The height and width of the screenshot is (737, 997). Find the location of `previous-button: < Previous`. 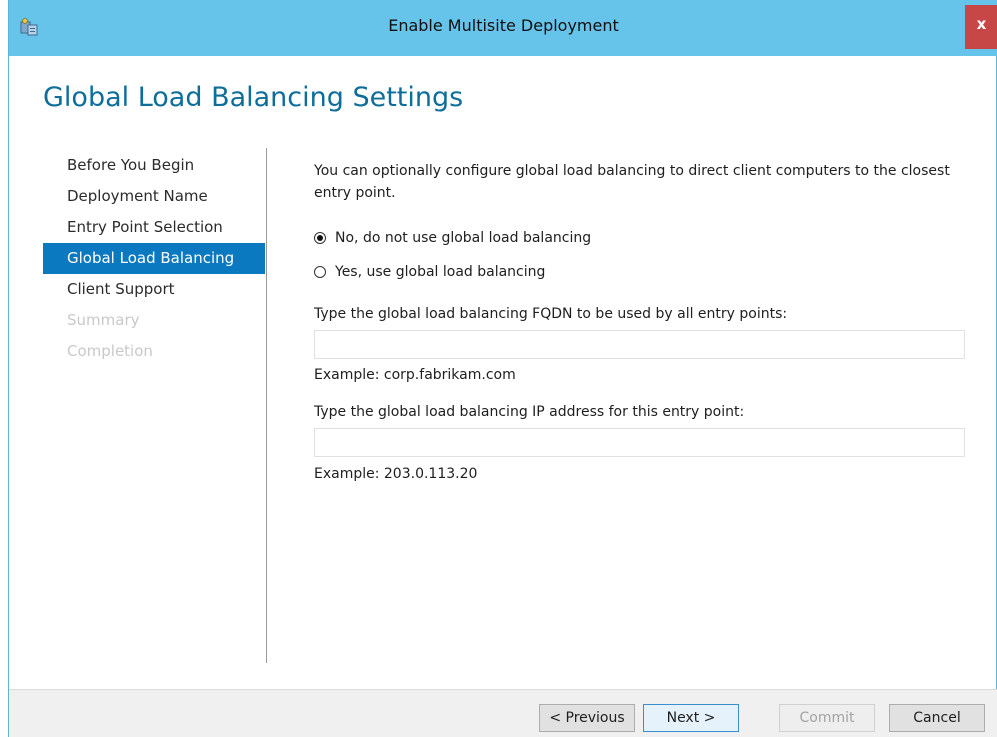

previous-button: < Previous is located at coordinates (587, 718).